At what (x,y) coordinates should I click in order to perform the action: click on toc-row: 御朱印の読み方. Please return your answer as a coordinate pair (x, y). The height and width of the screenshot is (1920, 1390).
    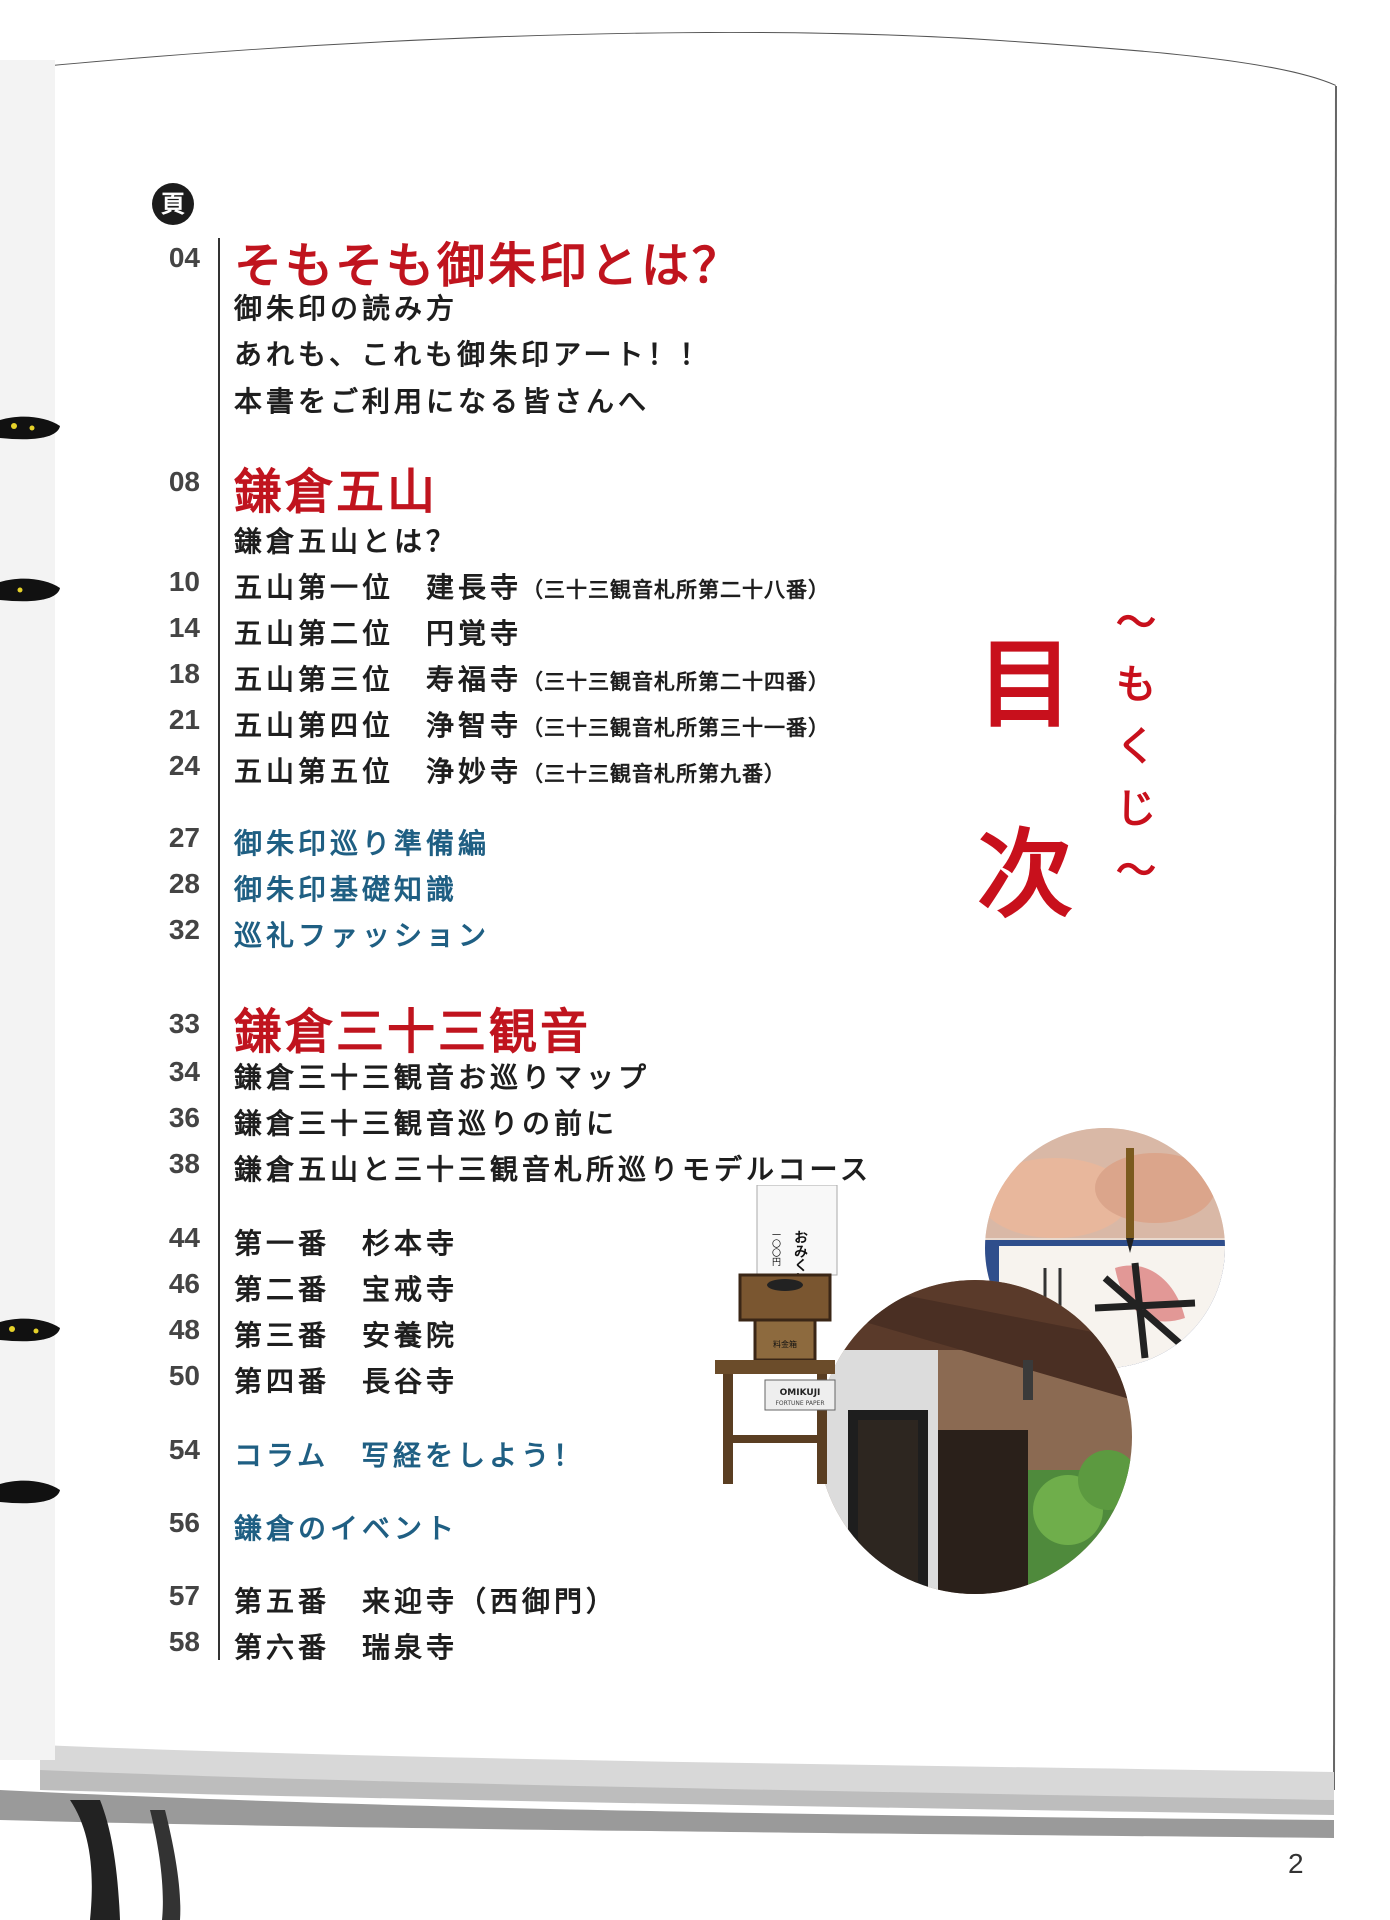
    Looking at the image, I should click on (450, 310).